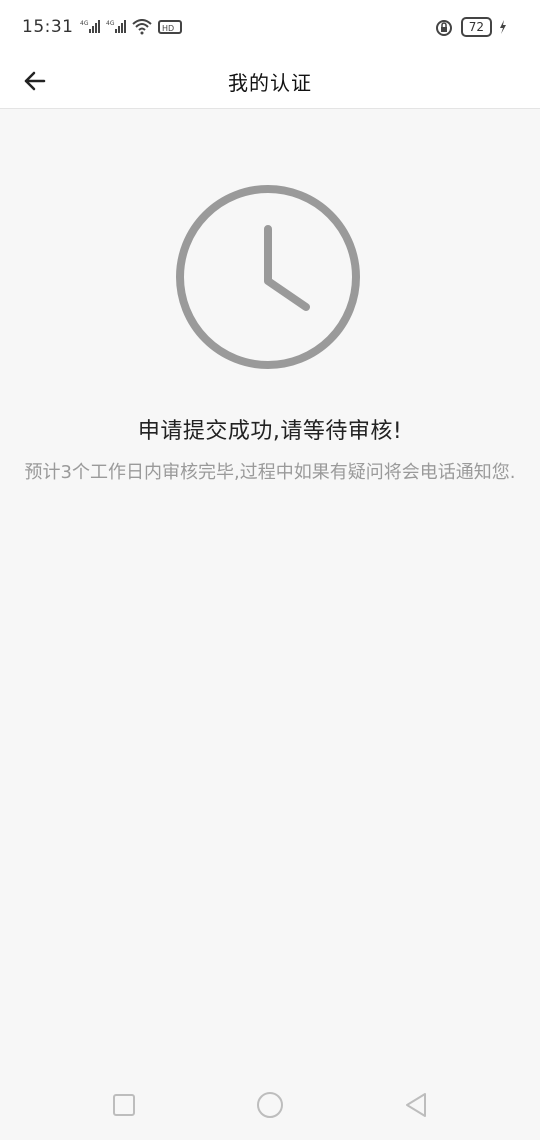  What do you see at coordinates (90, 27) in the screenshot?
I see `signal-4g-icon-1: 4G` at bounding box center [90, 27].